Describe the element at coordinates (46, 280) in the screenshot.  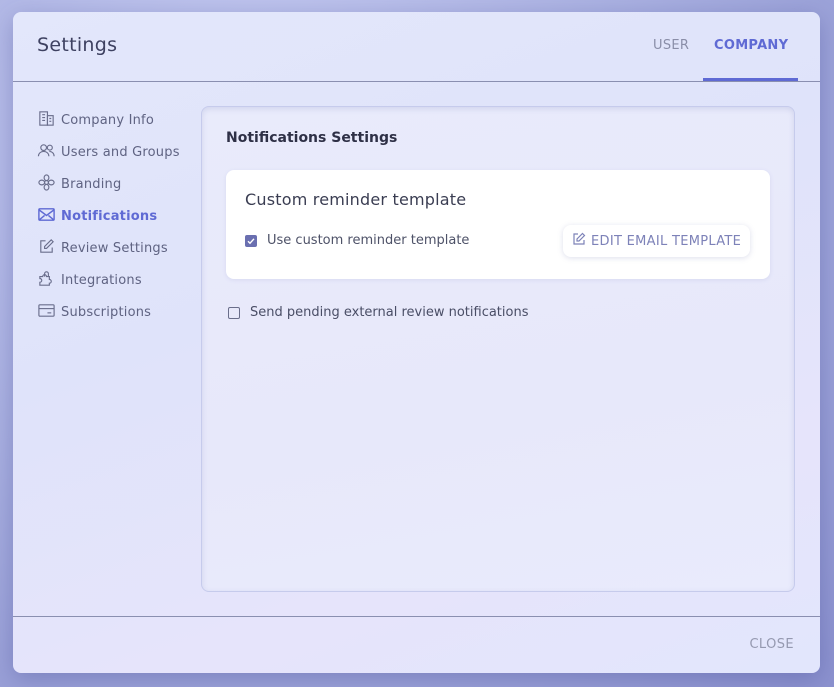
I see `puzzle-icon` at that location.